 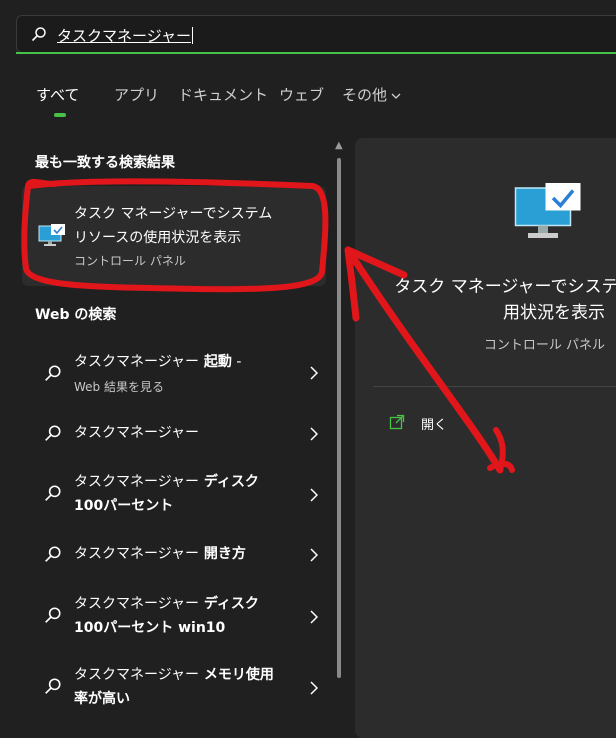 What do you see at coordinates (301, 94) in the screenshot?
I see `tab-web: ウェブ` at bounding box center [301, 94].